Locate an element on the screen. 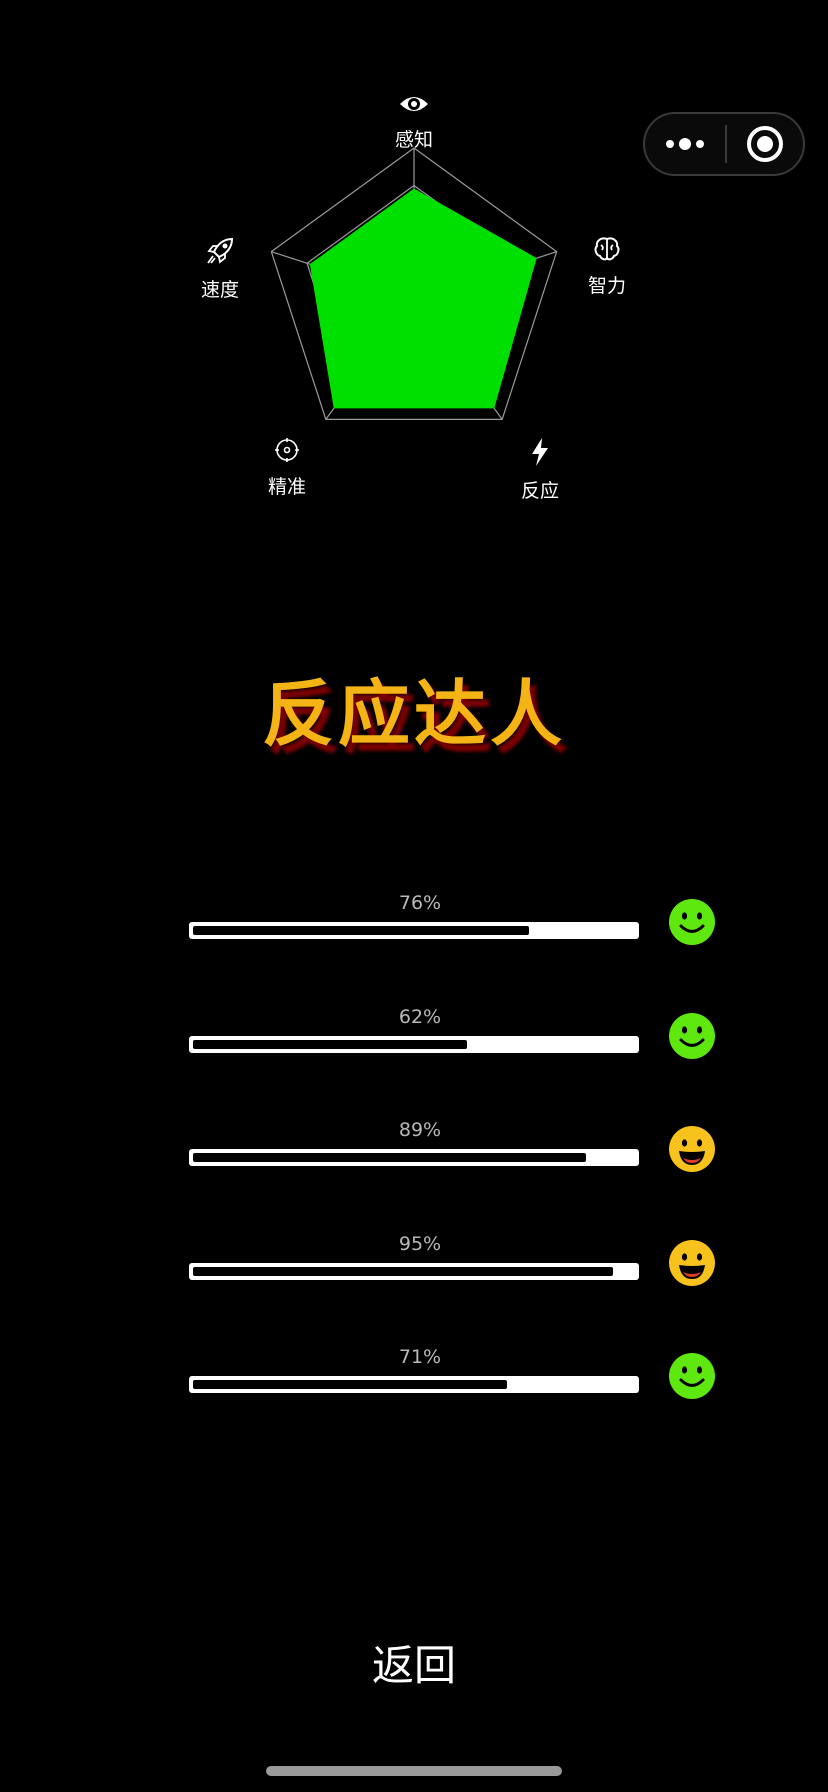 The image size is (828, 1792). radar-axis-label-text: 精准 is located at coordinates (286, 487).